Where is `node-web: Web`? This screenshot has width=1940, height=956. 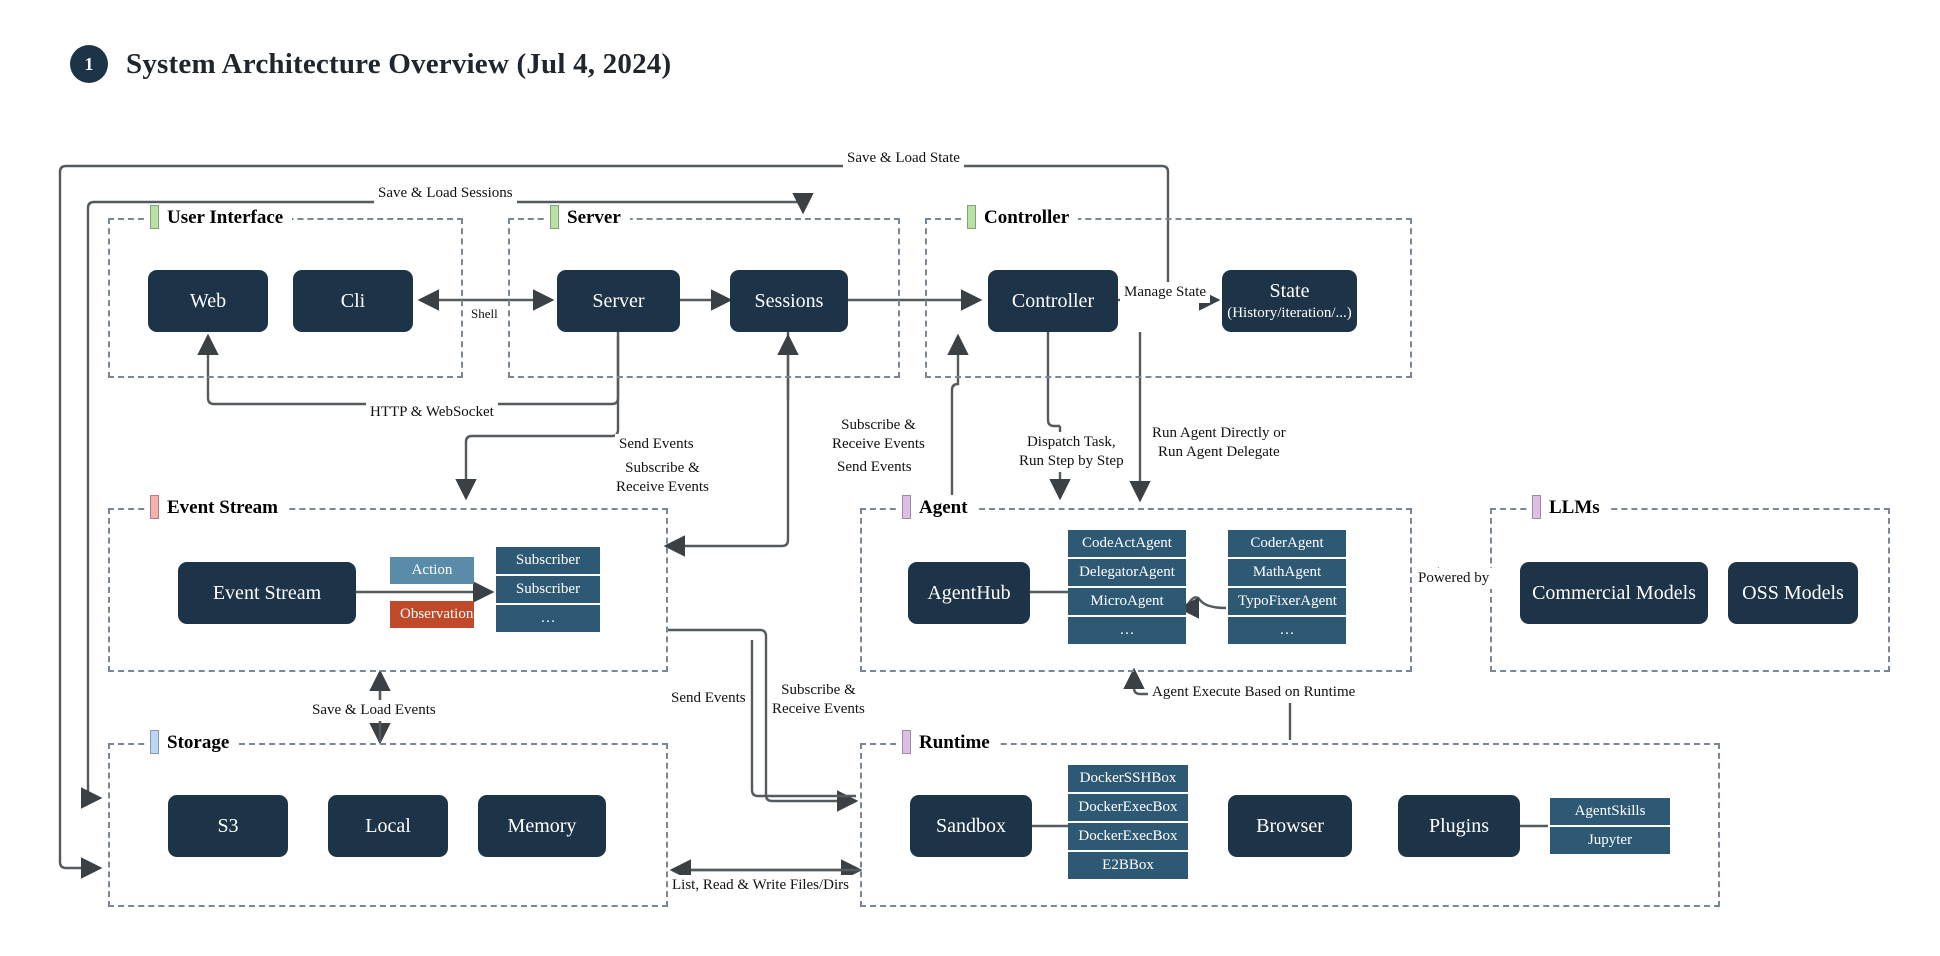
node-web: Web is located at coordinates (208, 301).